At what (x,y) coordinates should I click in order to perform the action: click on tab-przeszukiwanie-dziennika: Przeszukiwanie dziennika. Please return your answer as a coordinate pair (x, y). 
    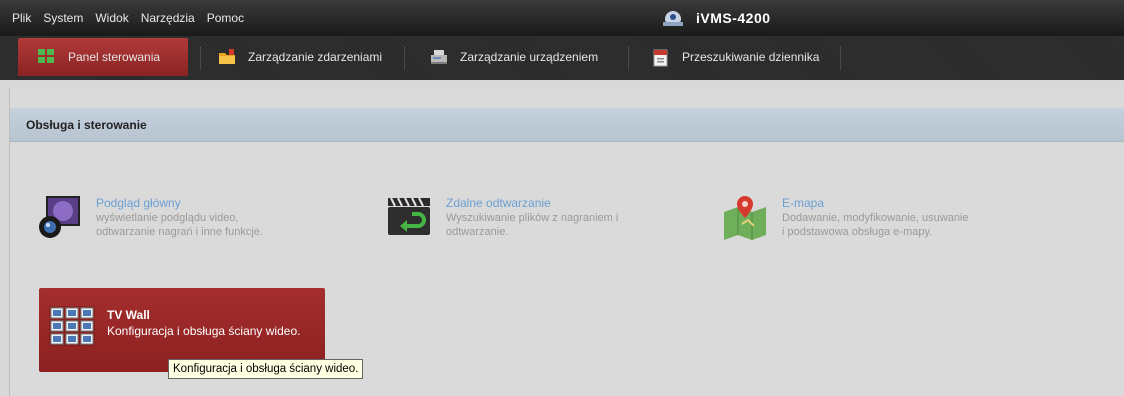
    Looking at the image, I should click on (735, 57).